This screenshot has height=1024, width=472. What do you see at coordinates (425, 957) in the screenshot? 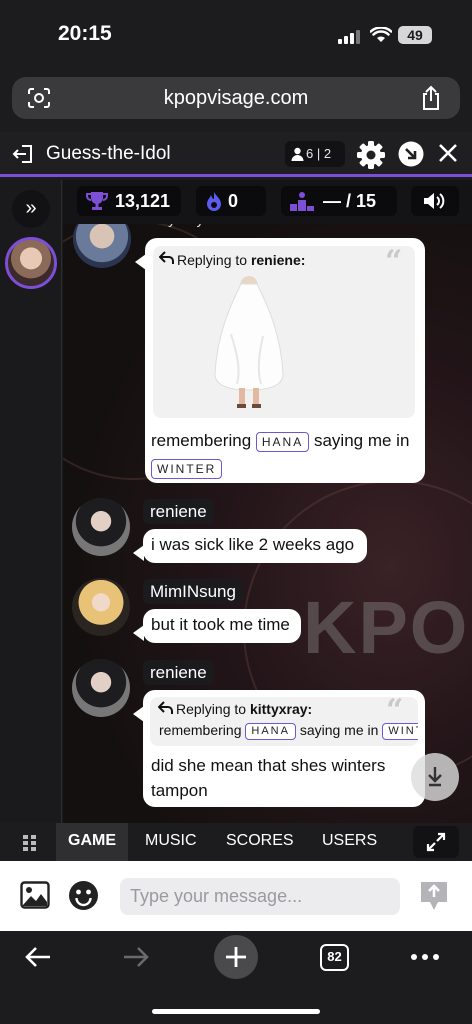
I see `more-icon` at bounding box center [425, 957].